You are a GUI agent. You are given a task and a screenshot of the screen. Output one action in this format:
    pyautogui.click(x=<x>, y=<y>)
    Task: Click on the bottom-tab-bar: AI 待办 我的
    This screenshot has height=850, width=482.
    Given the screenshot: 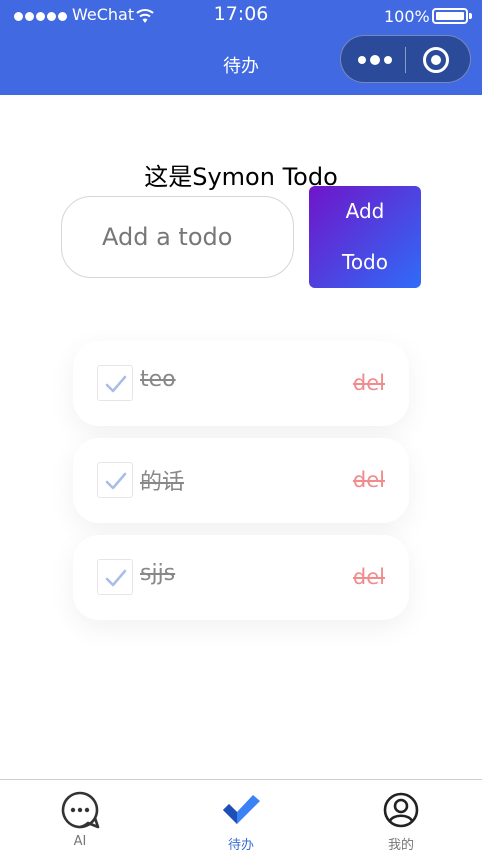 What is the action you would take?
    pyautogui.click(x=241, y=814)
    